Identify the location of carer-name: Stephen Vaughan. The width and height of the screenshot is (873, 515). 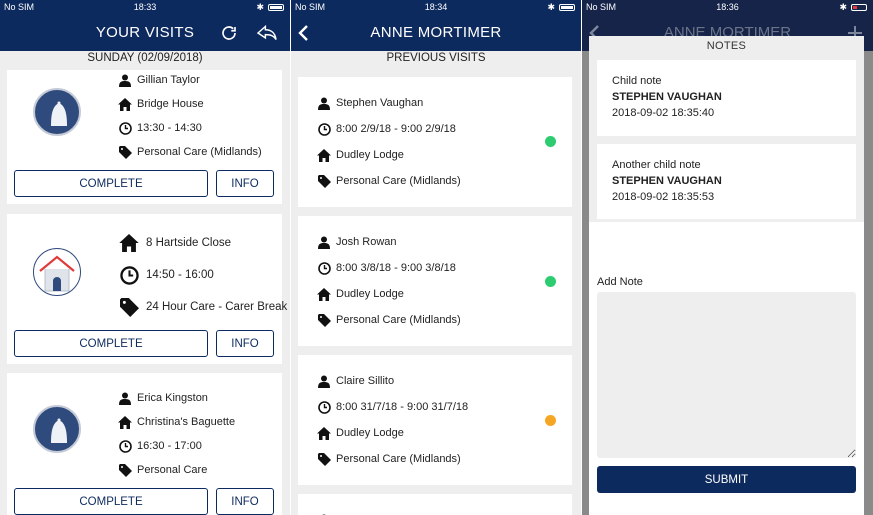
(380, 103).